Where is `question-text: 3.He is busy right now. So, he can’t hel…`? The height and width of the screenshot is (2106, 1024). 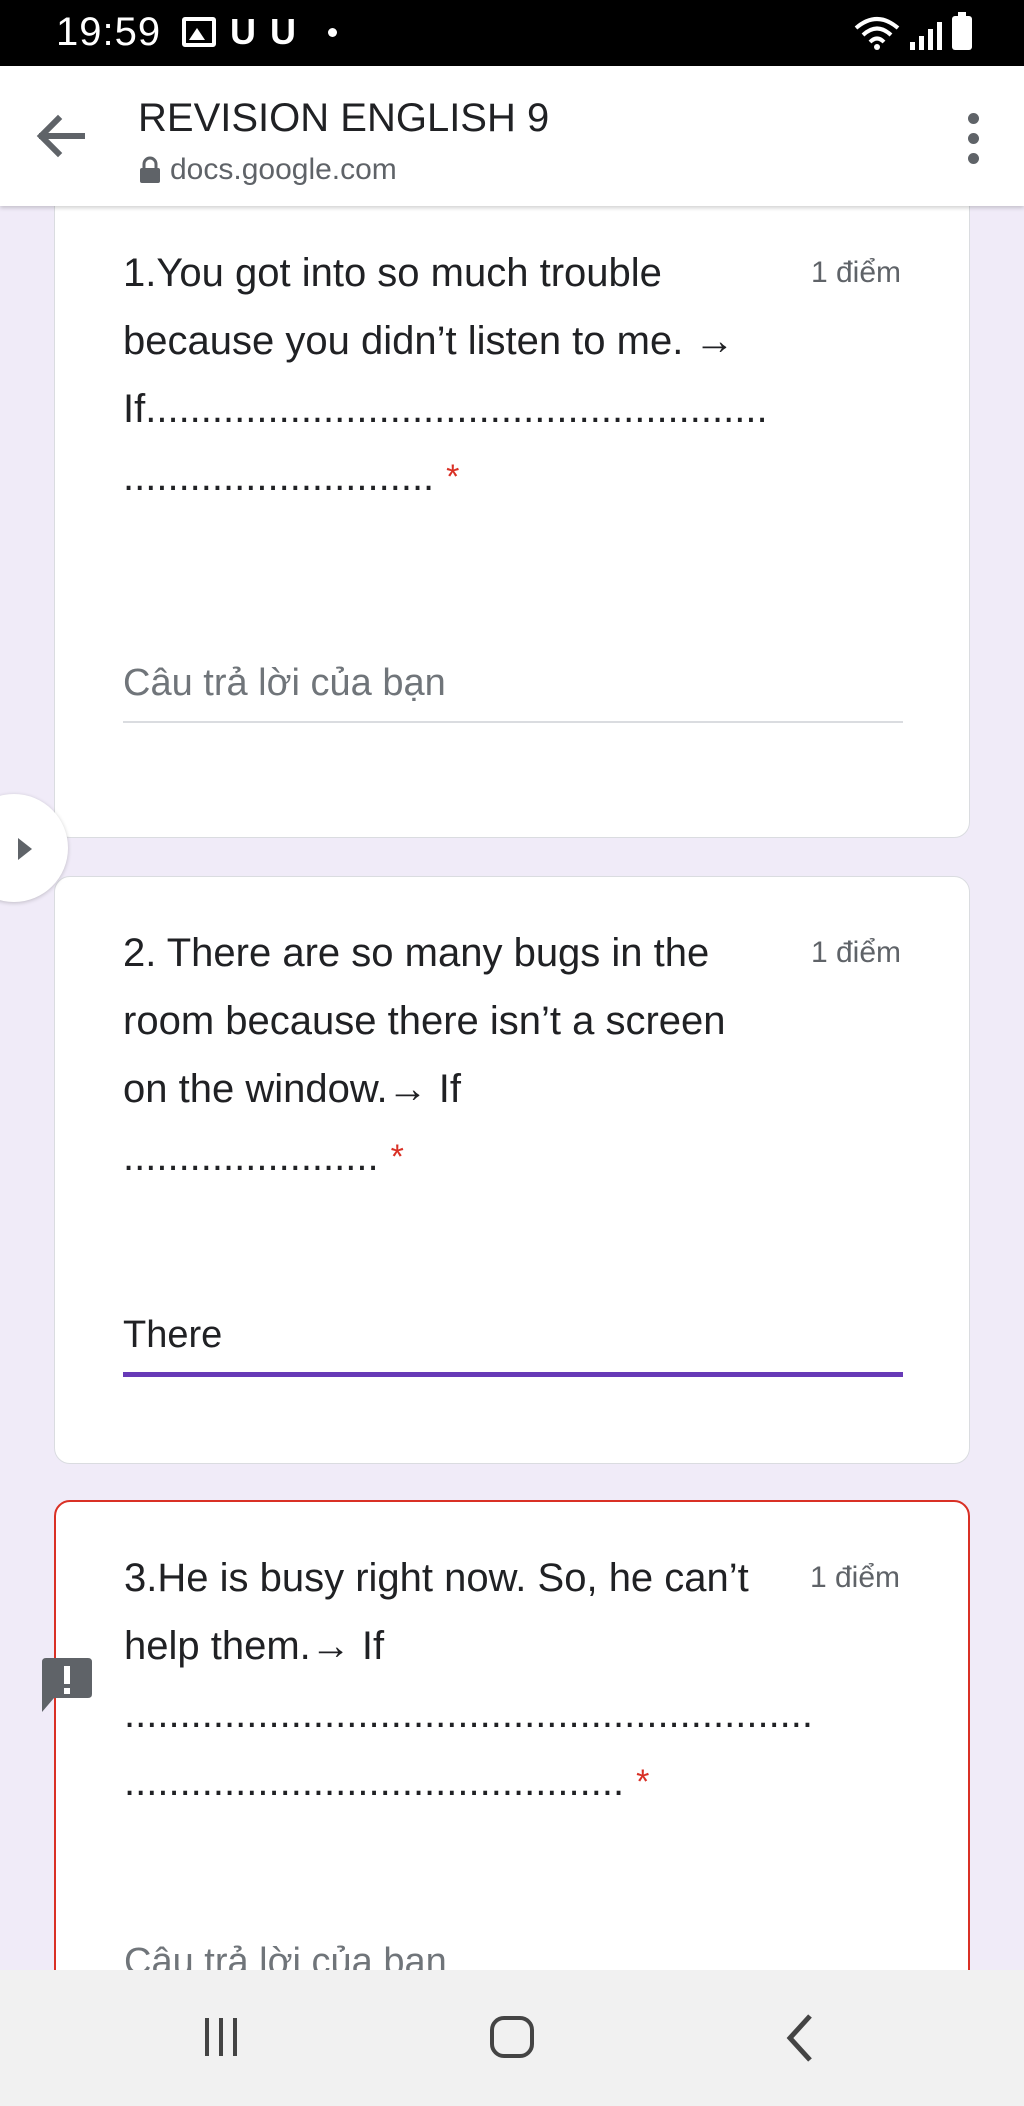
question-text: 3.He is busy right now. So, he can’t hel… is located at coordinates (469, 1680).